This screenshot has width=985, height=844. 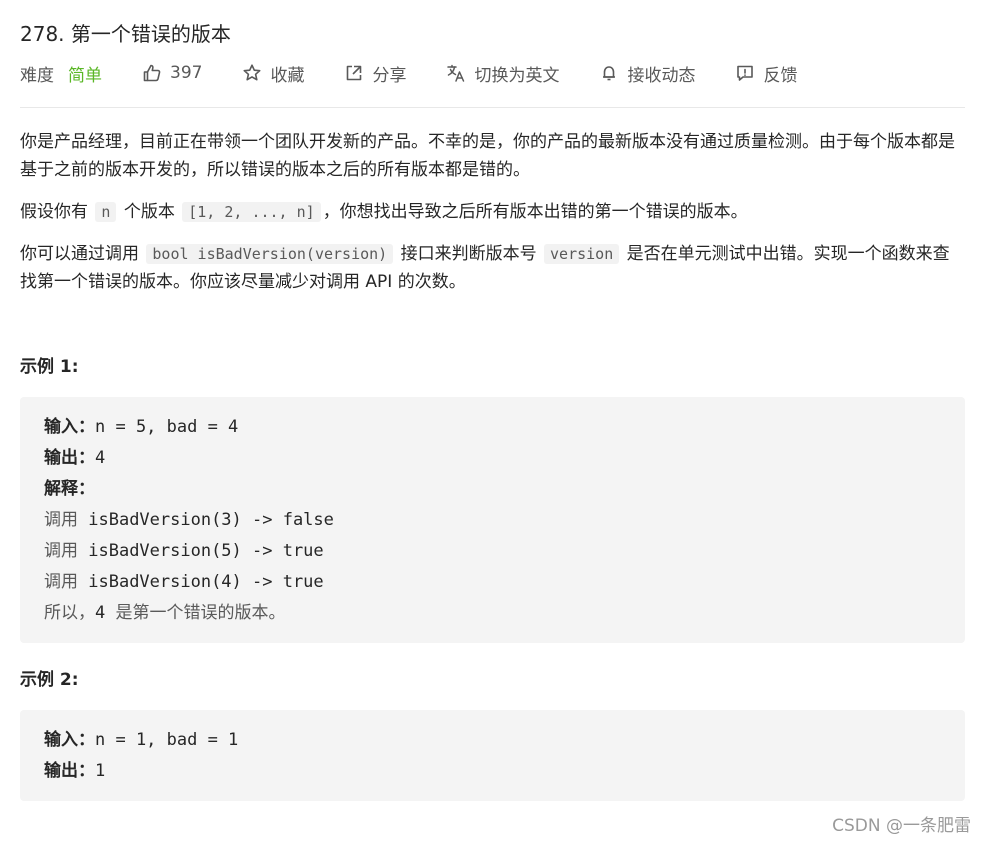 I want to click on example-1-explain-label: 解释：, so click(x=69, y=489).